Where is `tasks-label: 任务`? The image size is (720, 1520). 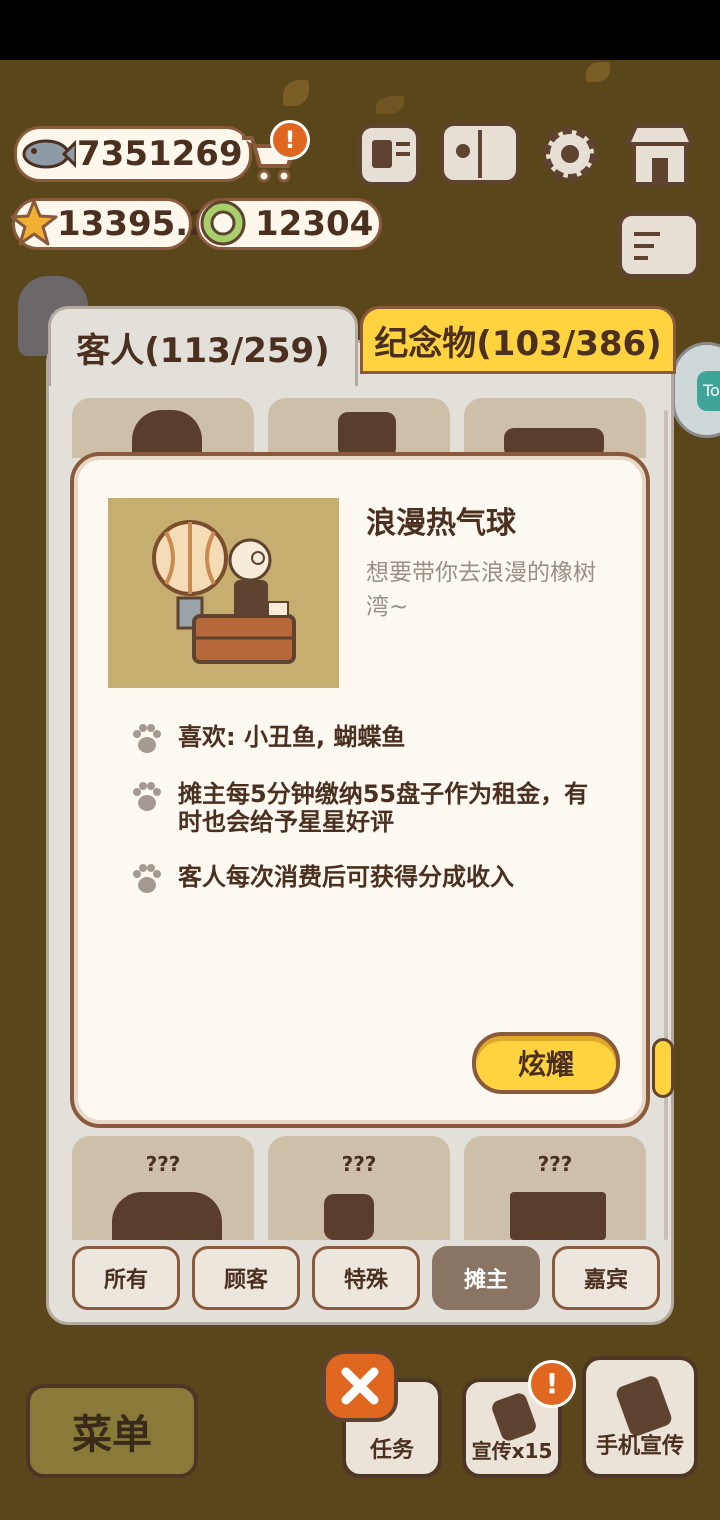
tasks-label: 任务 is located at coordinates (391, 1450).